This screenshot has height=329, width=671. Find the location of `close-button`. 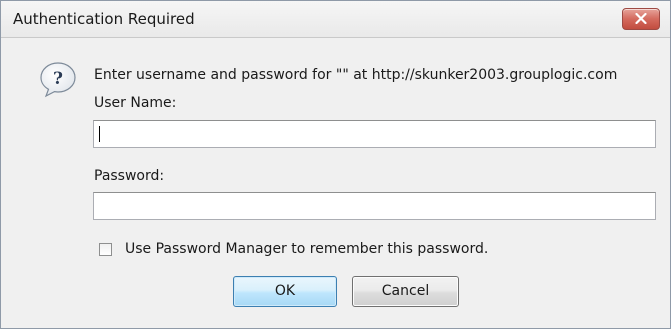

close-button is located at coordinates (641, 19).